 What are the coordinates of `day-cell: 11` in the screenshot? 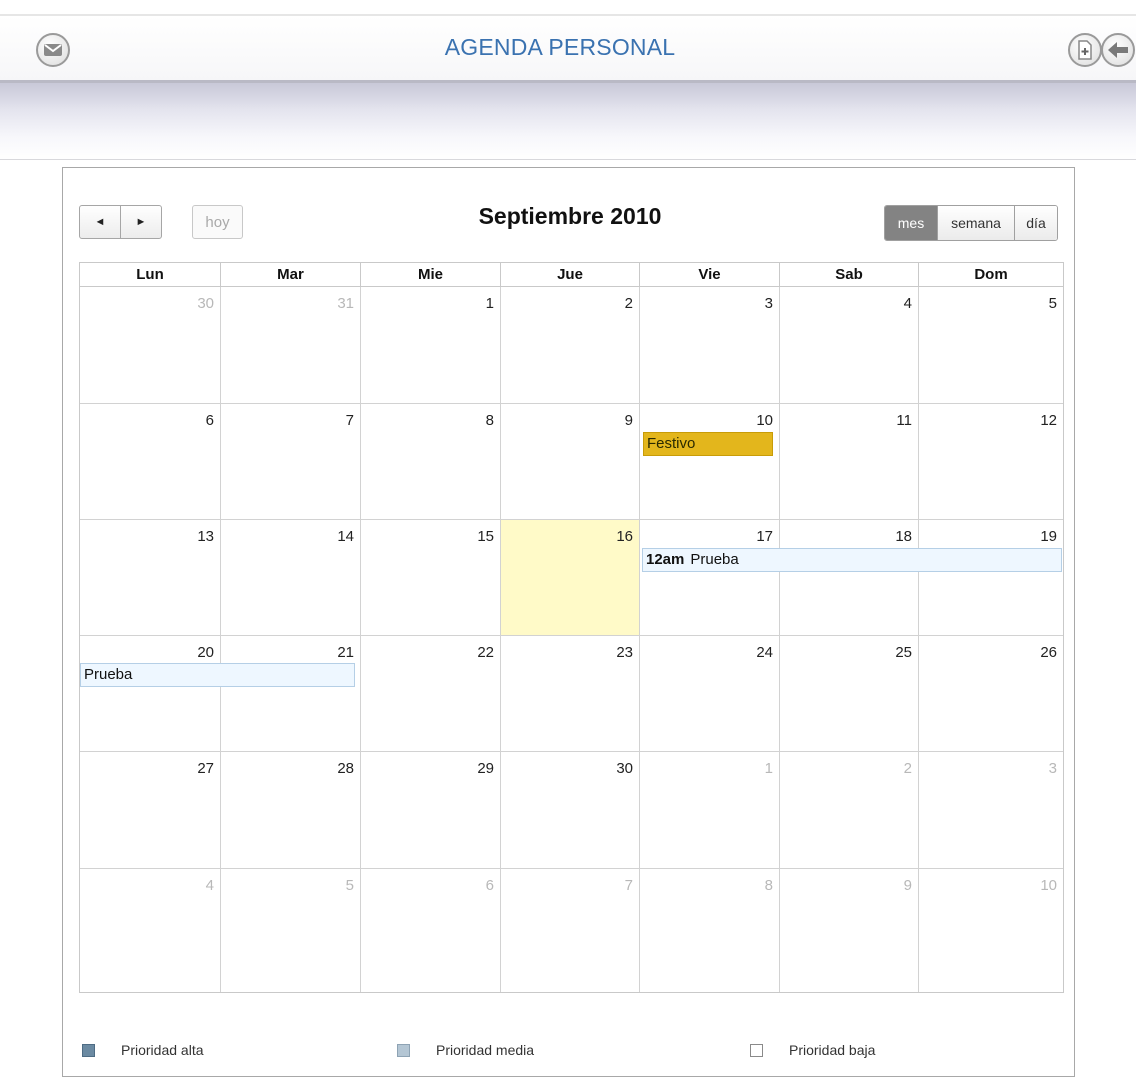 It's located at (848, 461).